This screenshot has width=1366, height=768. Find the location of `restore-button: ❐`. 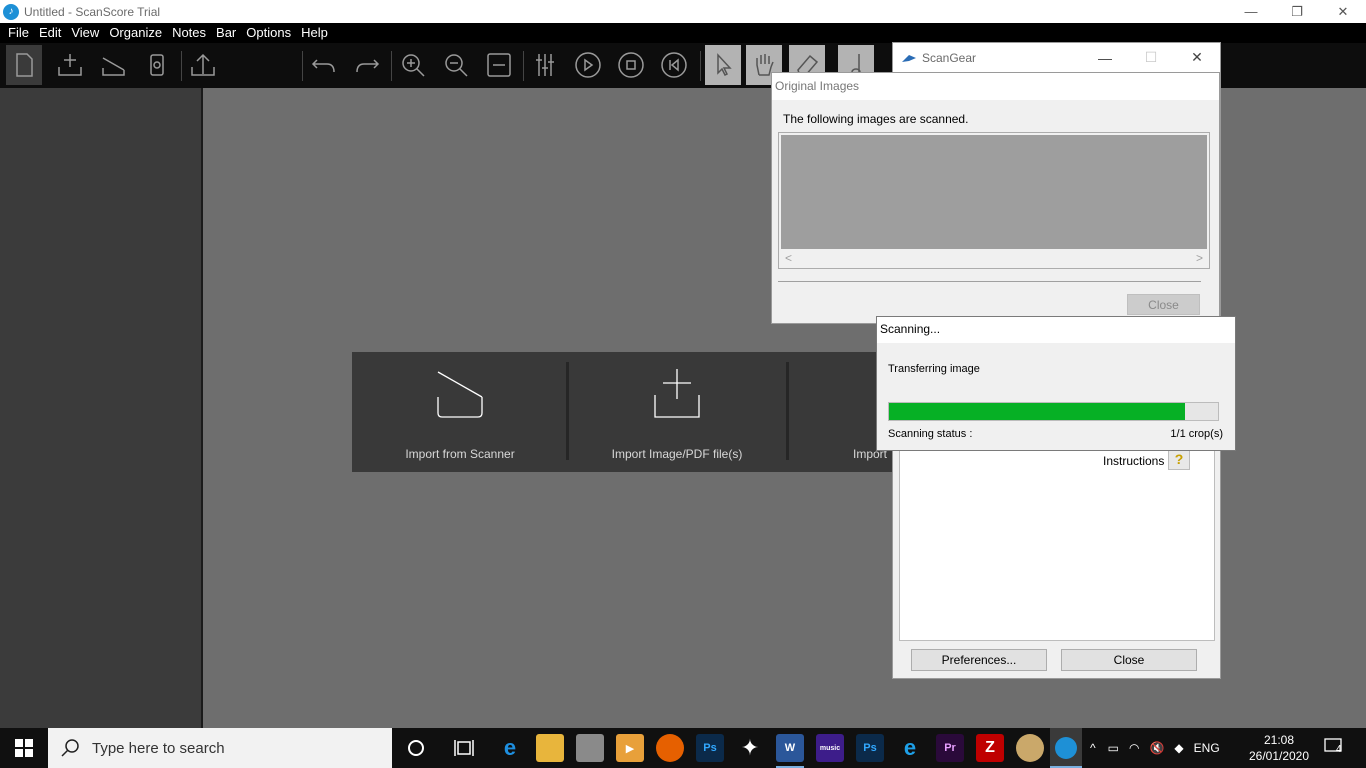

restore-button: ❐ is located at coordinates (1297, 11).